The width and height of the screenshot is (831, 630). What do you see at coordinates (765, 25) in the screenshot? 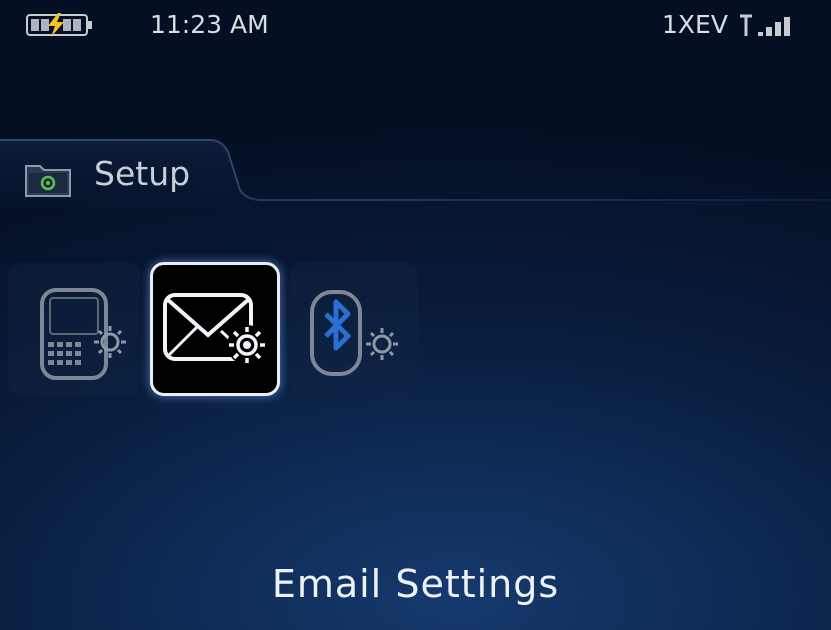
I see `signal-strength-icon` at bounding box center [765, 25].